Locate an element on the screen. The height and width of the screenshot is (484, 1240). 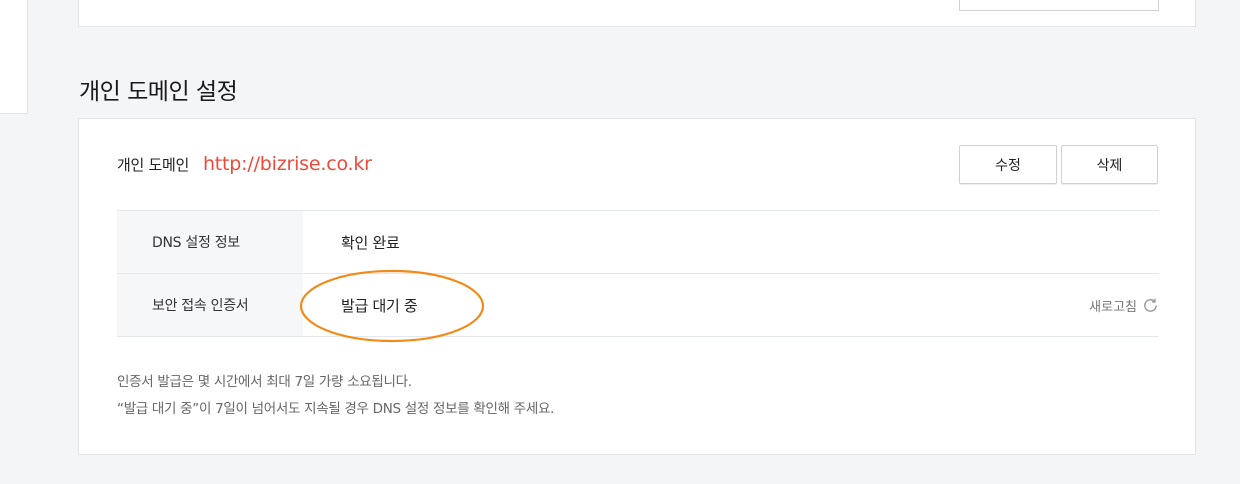
domain-label: 개인 도메인 is located at coordinates (153, 164).